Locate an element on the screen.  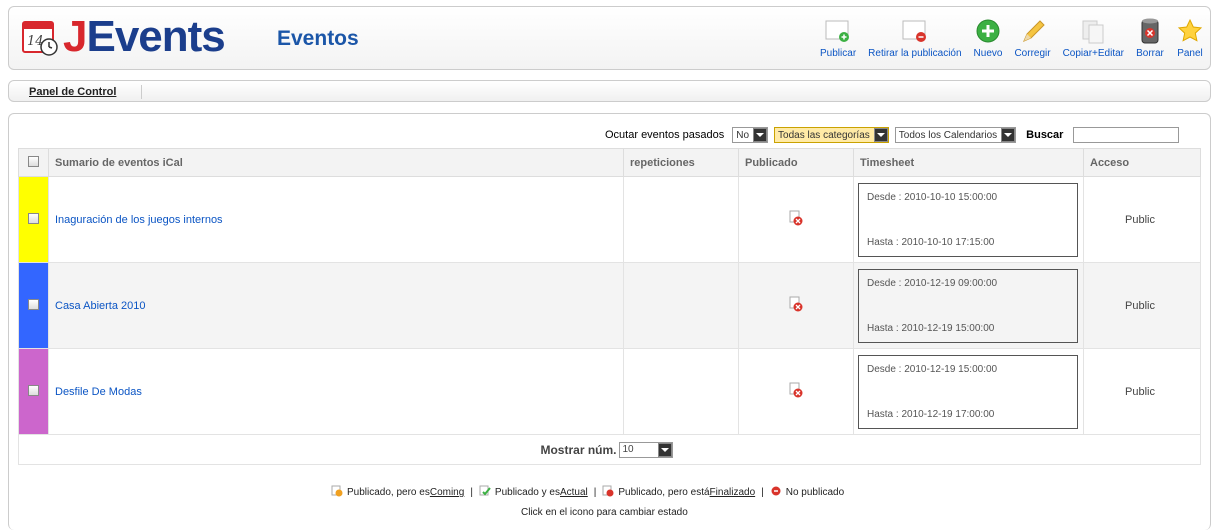
copy-edit-button: Copiar+Editar is located at coordinates (1093, 38).